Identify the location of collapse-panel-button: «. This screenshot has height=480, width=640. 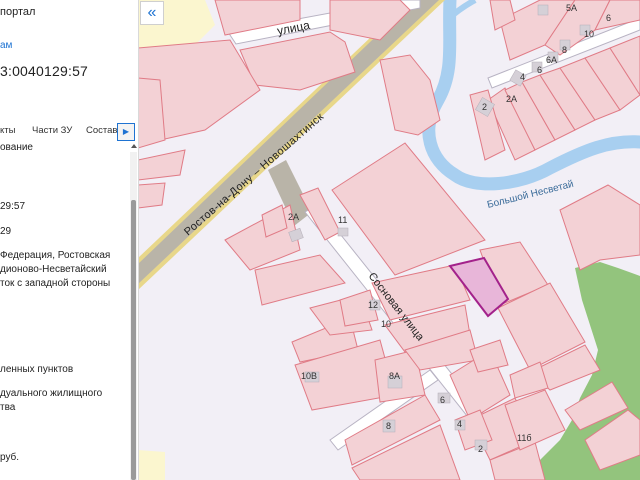
(152, 13).